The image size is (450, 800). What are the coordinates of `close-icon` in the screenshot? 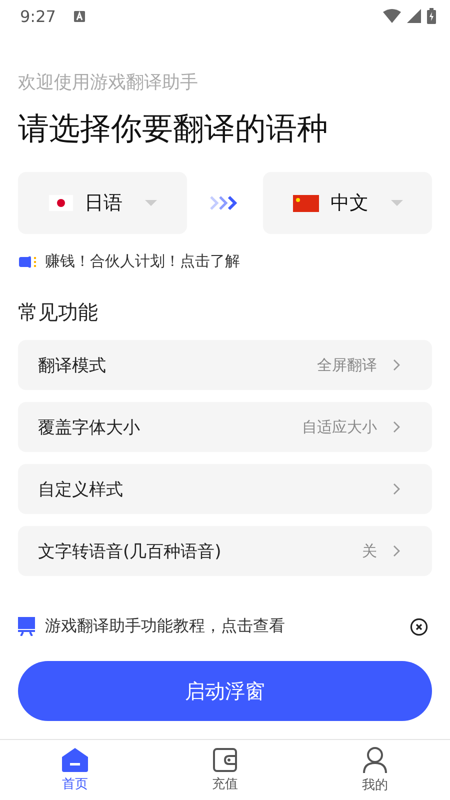 It's located at (419, 627).